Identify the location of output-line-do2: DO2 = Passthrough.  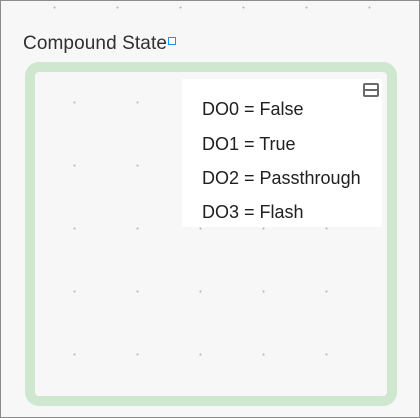
(281, 178).